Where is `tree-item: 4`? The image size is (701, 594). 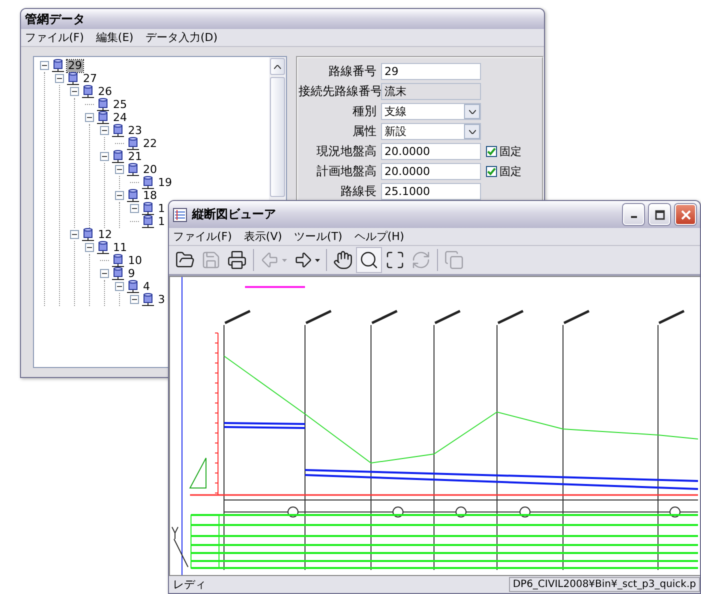
tree-item: 4 is located at coordinates (146, 286).